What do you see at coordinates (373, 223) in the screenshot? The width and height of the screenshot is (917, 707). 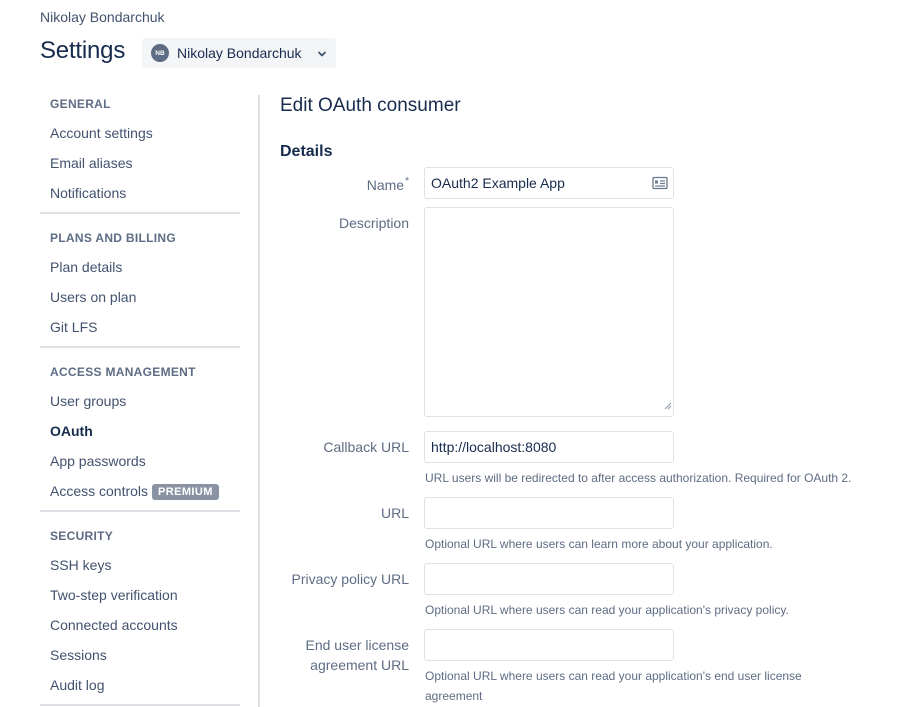 I see `description-label: Description` at bounding box center [373, 223].